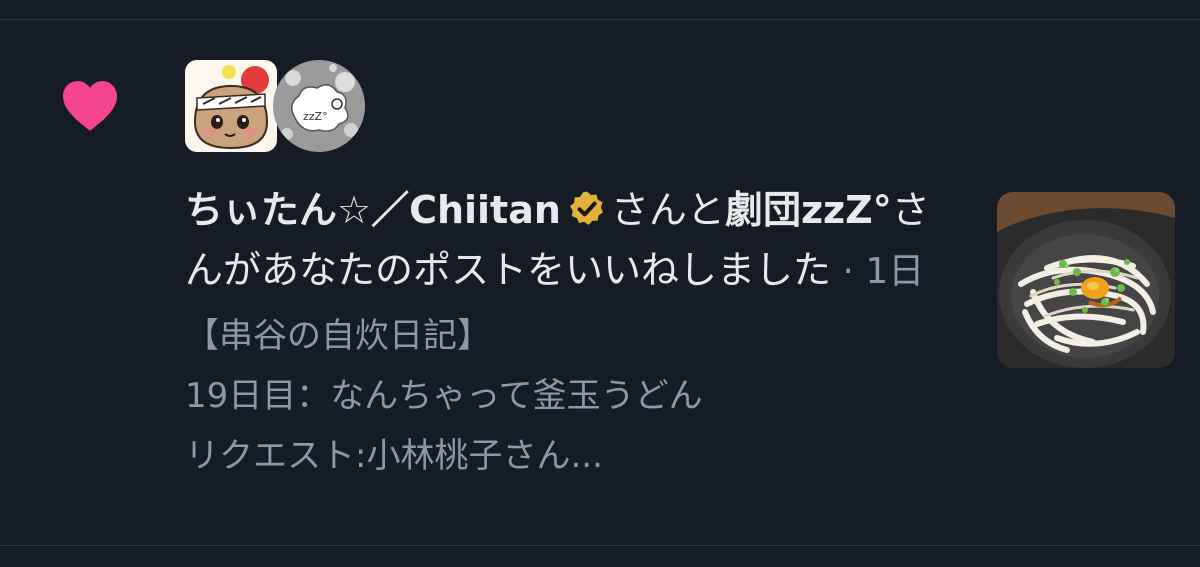 The height and width of the screenshot is (567, 1200). Describe the element at coordinates (808, 210) in the screenshot. I see `liker-name-2: 劇団zzZ°` at that location.